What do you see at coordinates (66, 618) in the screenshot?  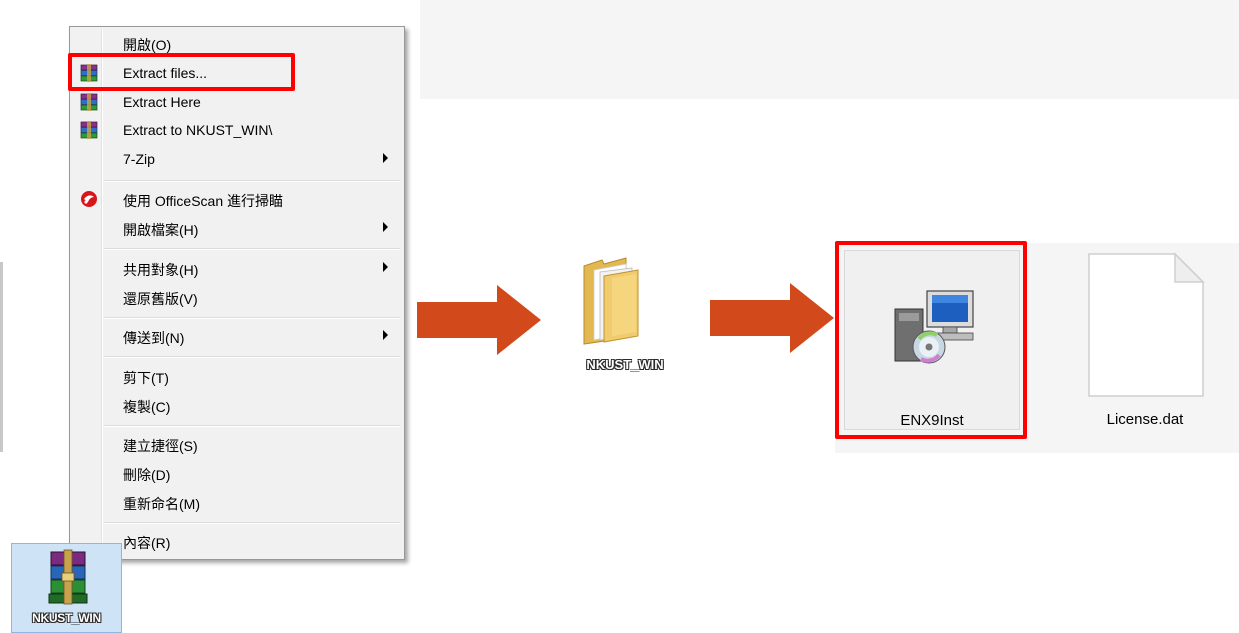 I see `desktop-archive-label: NKUST_WIN` at bounding box center [66, 618].